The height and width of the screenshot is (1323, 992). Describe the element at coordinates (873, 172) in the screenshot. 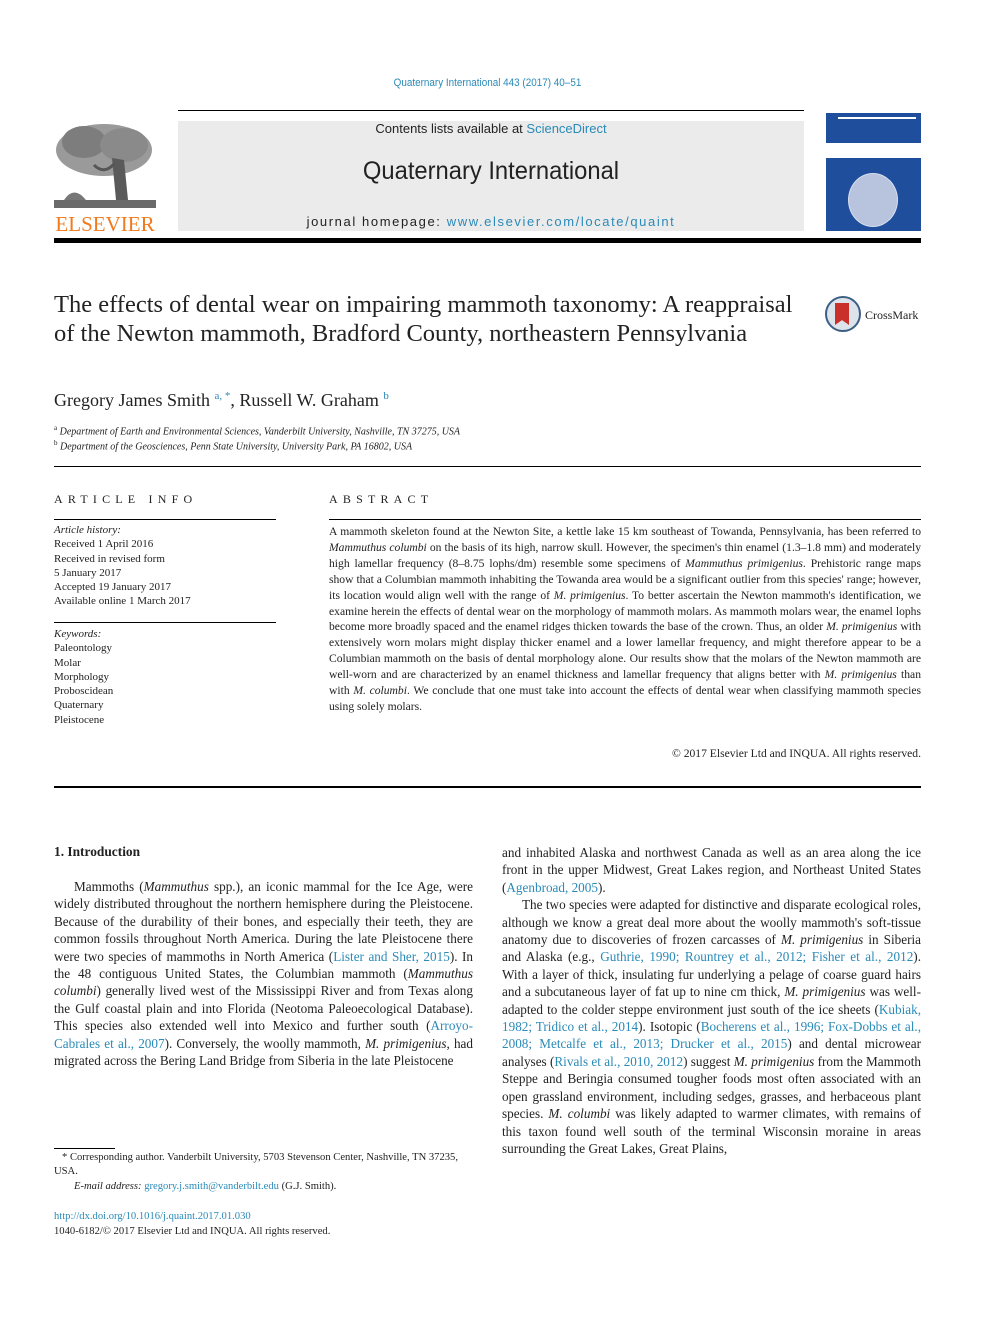

I see `journal-cover-thumbnail` at that location.